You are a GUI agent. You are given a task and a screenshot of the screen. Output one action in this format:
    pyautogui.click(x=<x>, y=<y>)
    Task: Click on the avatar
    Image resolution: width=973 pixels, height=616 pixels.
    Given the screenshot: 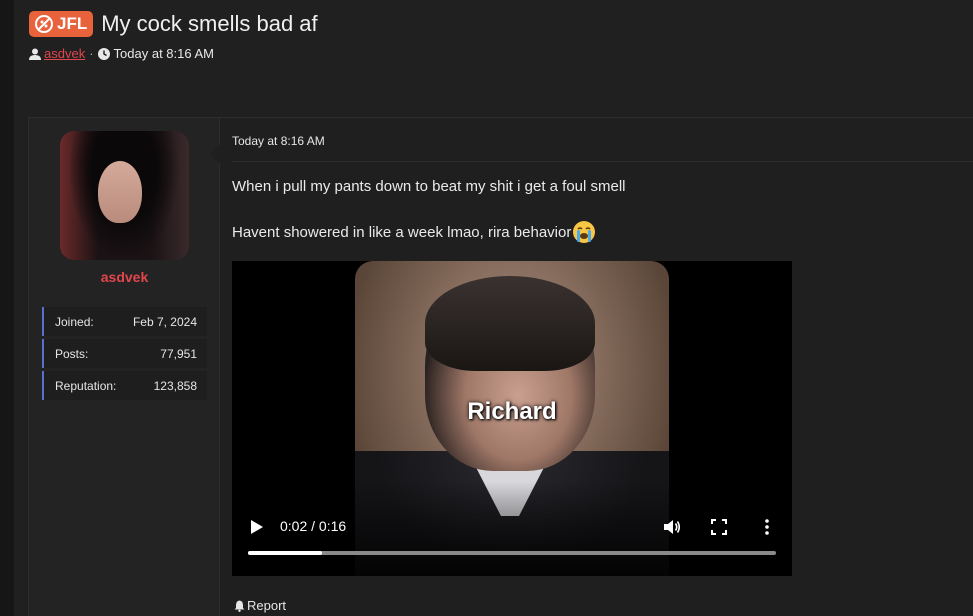 What is the action you would take?
    pyautogui.click(x=124, y=195)
    